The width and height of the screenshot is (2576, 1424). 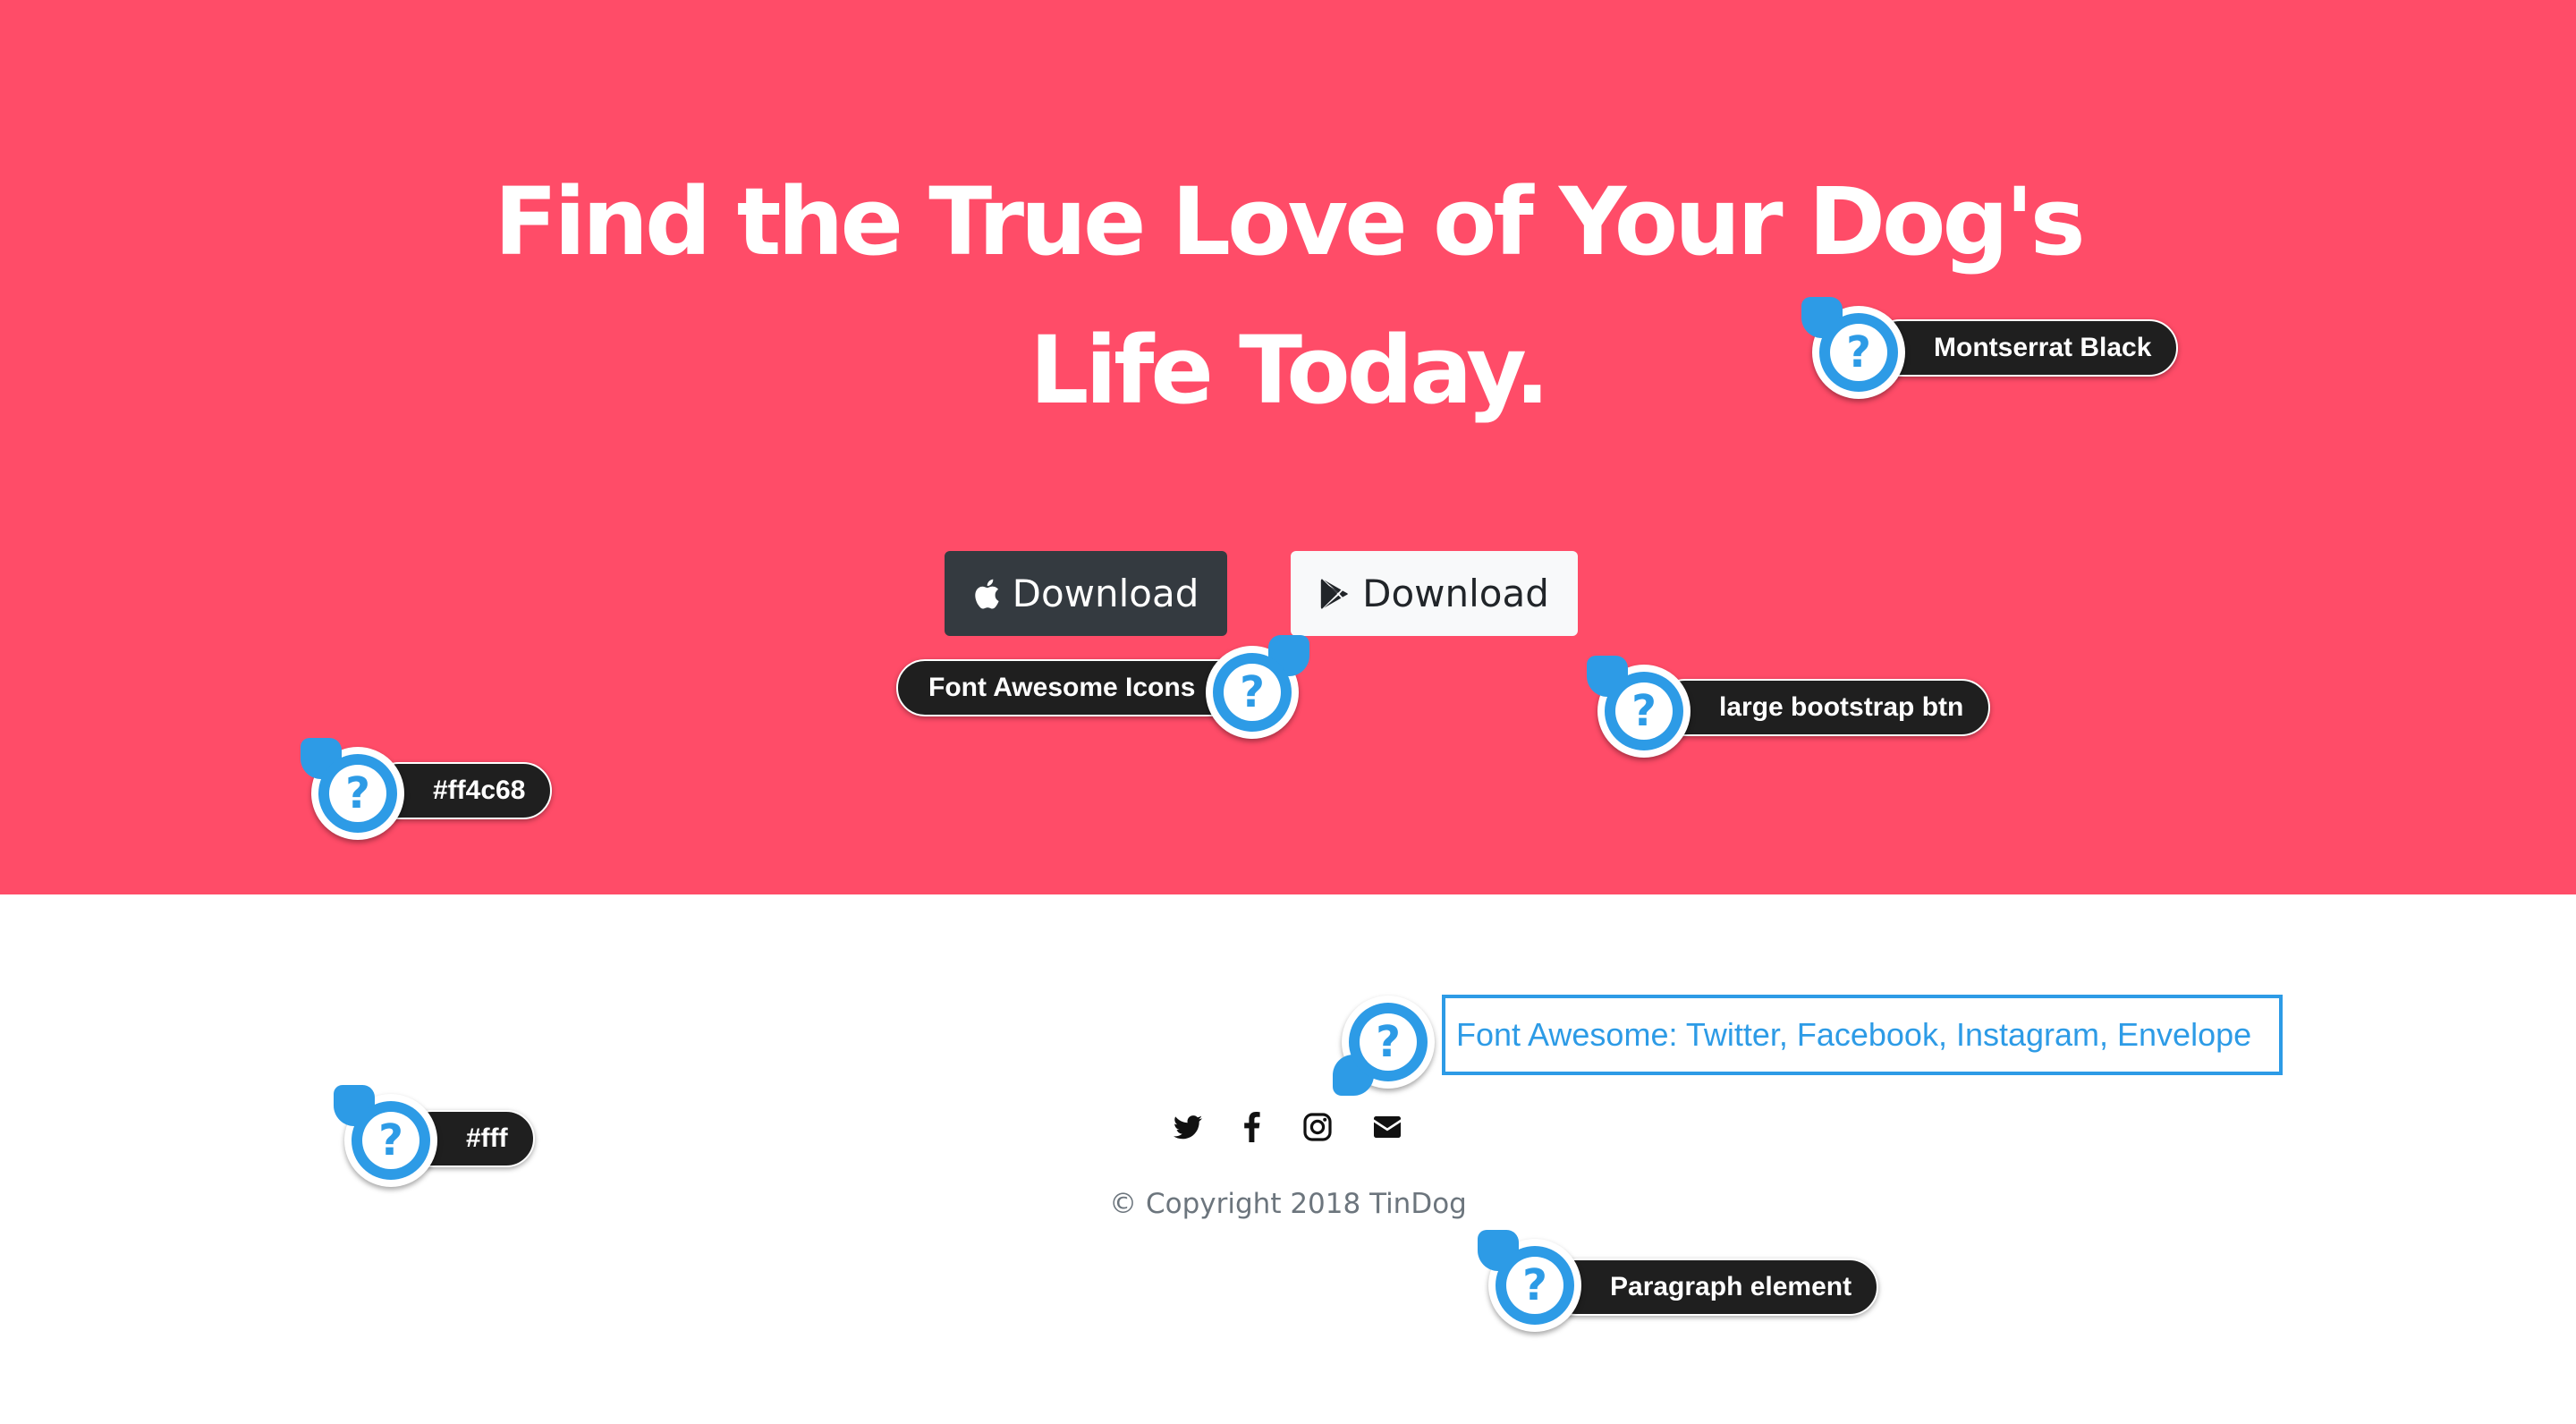 I want to click on envelope-icon, so click(x=1387, y=1127).